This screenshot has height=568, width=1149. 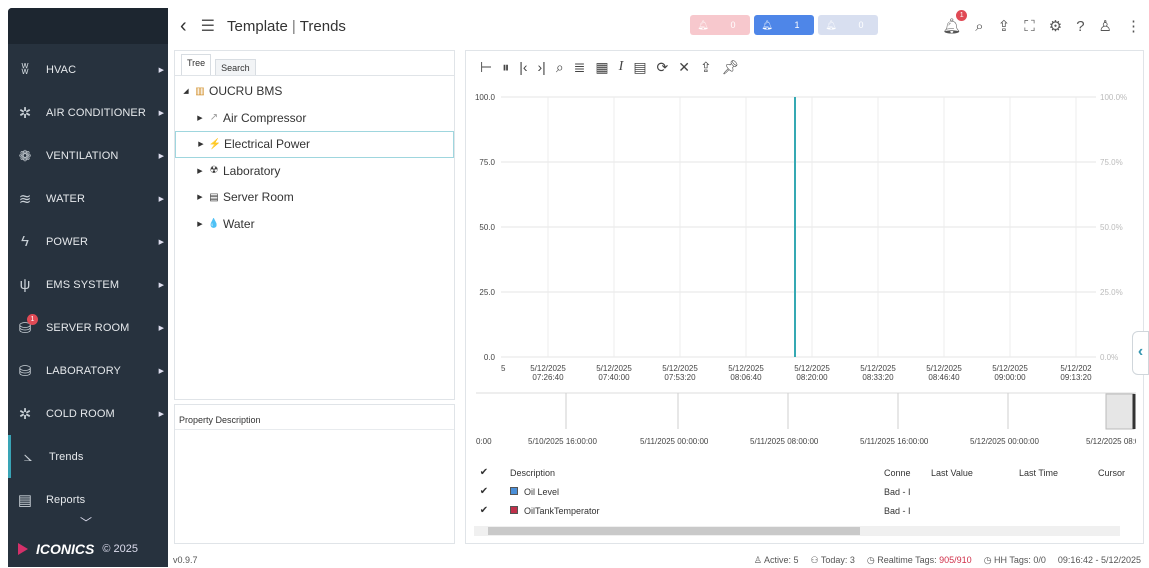 I want to click on sidebar-item-label: EMS SYSTEM, so click(x=83, y=284).